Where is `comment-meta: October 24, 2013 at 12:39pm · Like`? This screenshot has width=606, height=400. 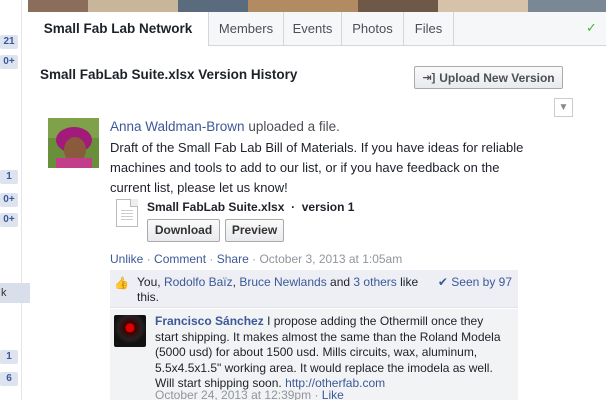 comment-meta: October 24, 2013 at 12:39pm · Like is located at coordinates (249, 394).